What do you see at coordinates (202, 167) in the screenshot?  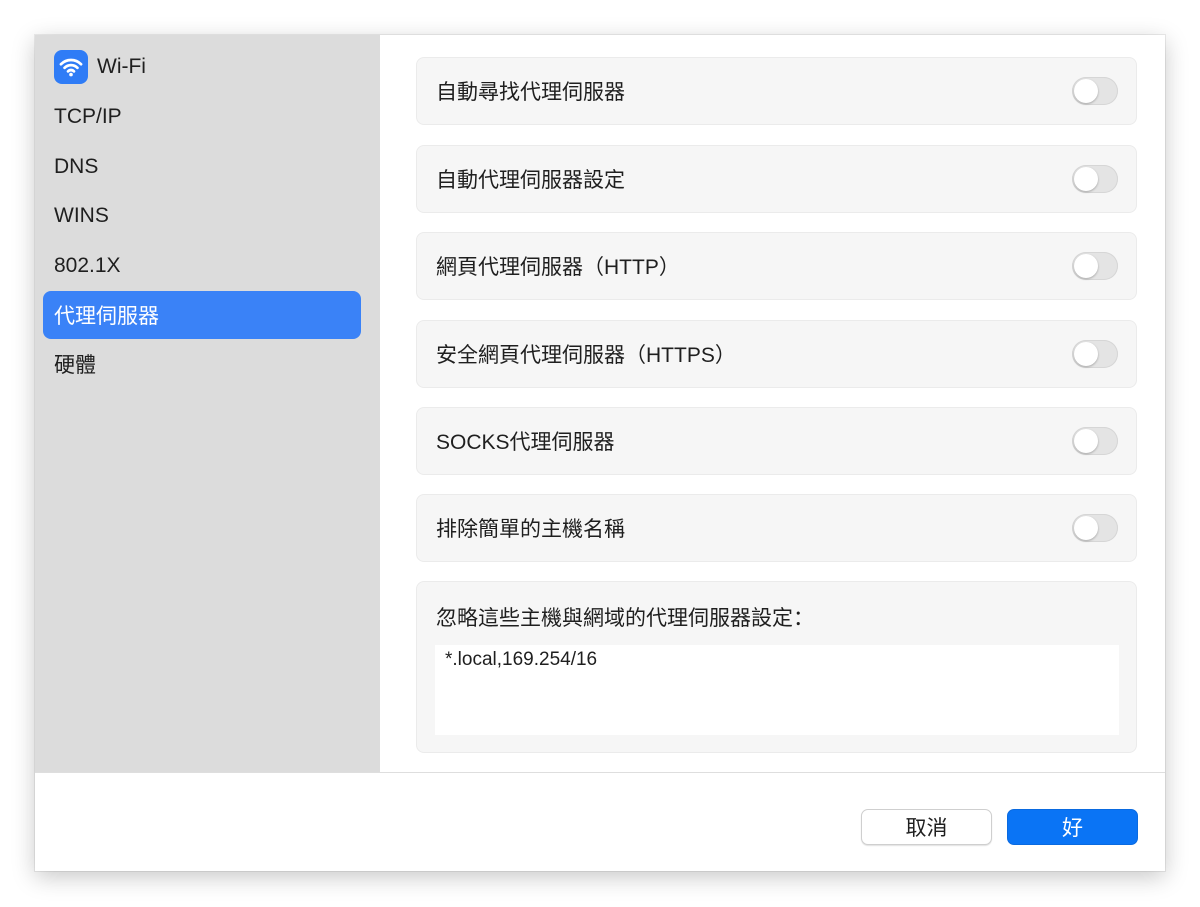 I see `sidebar-item-dns: DNS` at bounding box center [202, 167].